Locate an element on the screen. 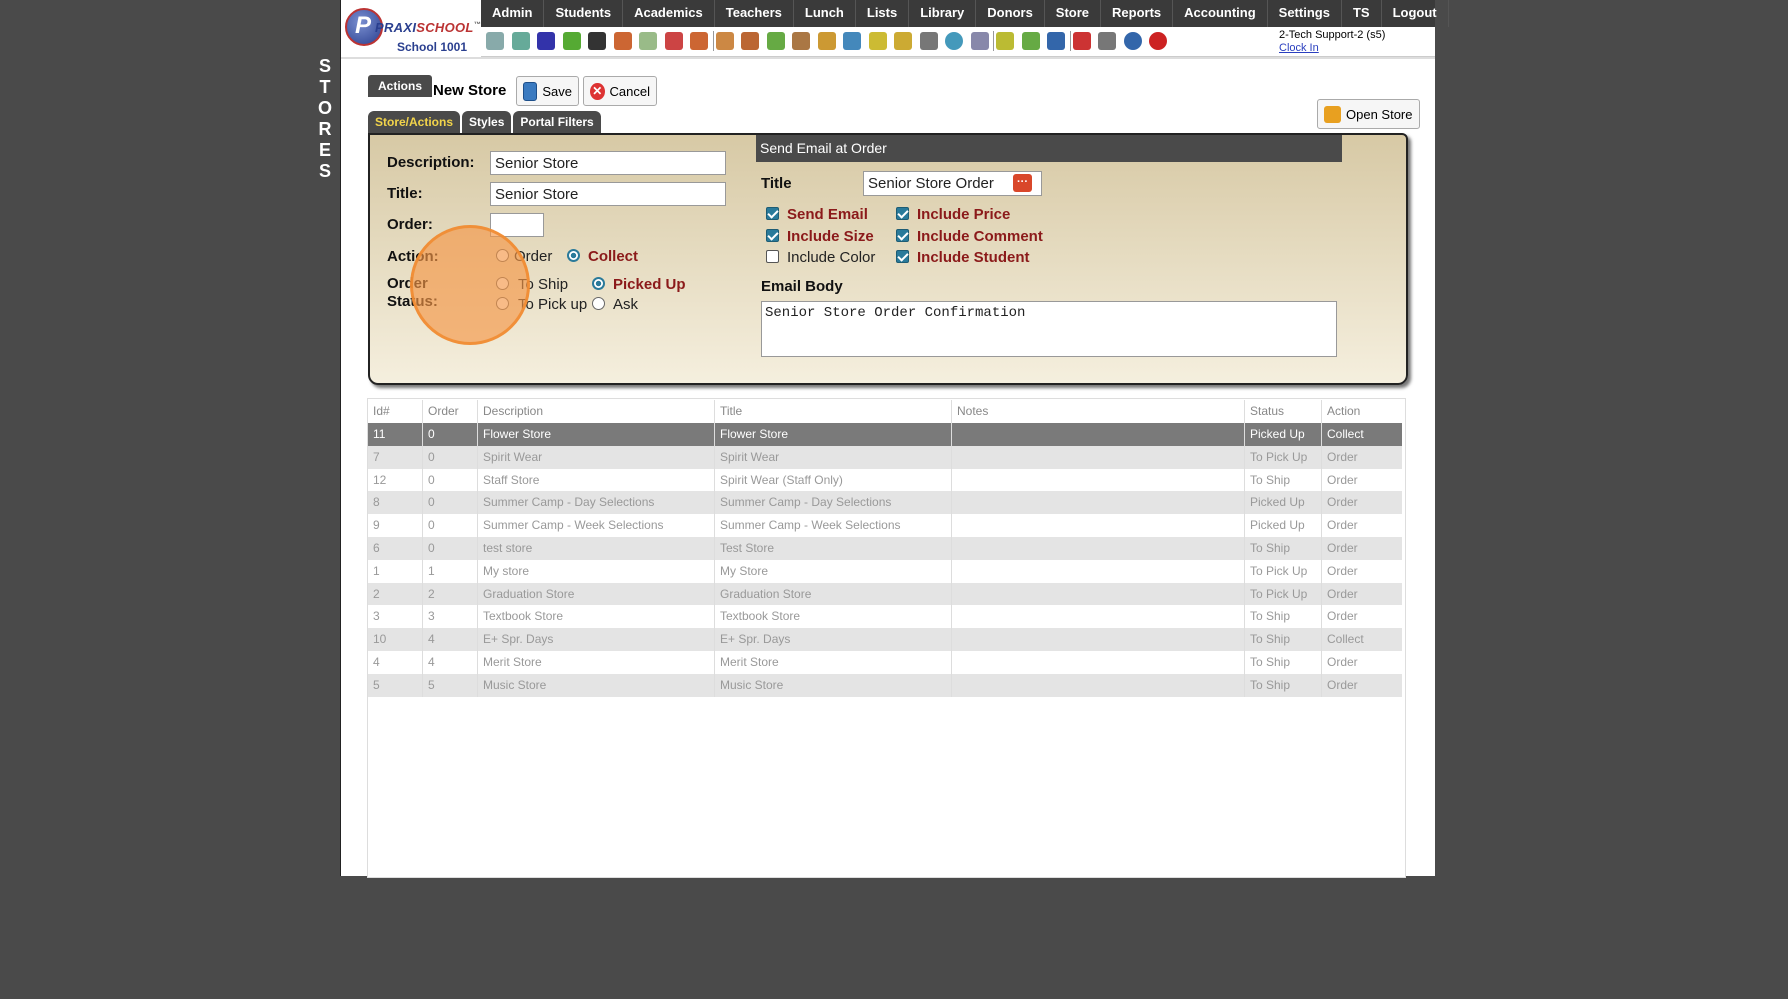  column-header: Order is located at coordinates (449, 411).